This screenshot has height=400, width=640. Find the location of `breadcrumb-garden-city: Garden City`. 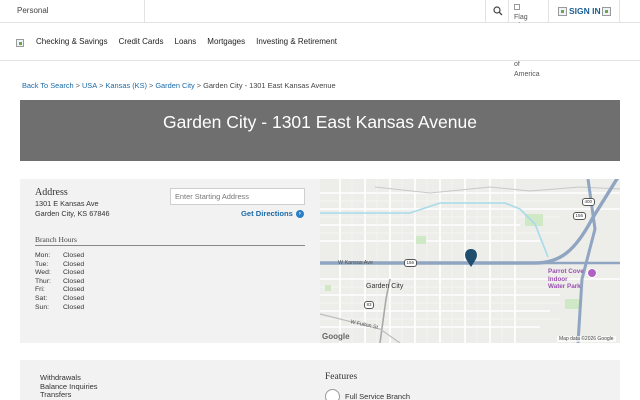

breadcrumb-garden-city: Garden City is located at coordinates (174, 85).